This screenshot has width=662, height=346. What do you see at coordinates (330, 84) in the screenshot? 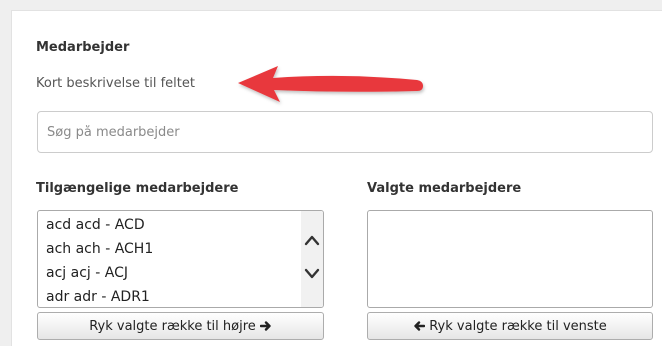
I see `annotation-arrow-icon` at bounding box center [330, 84].